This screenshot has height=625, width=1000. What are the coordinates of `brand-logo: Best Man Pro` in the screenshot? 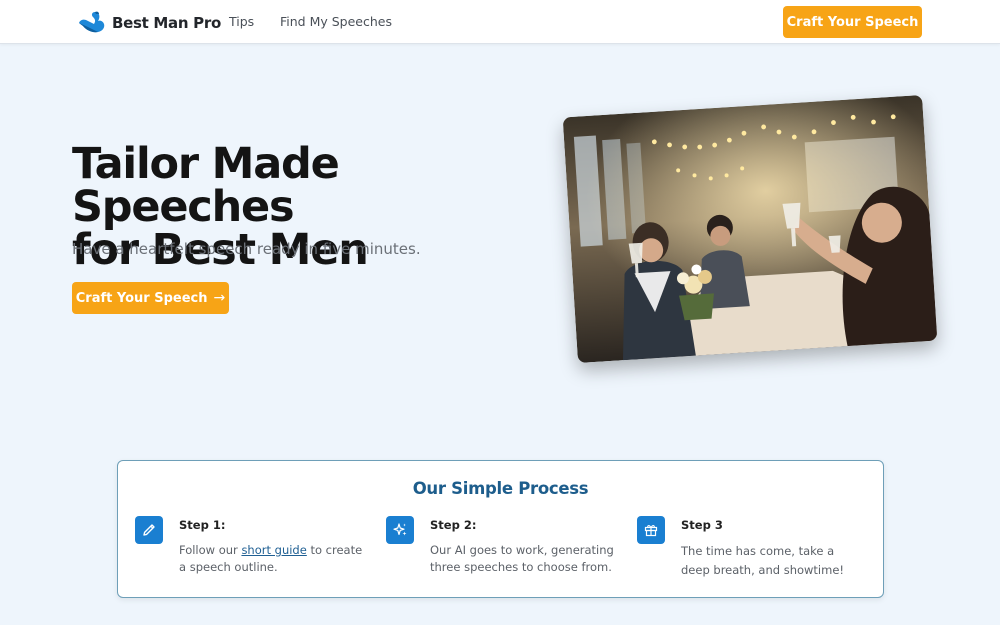 It's located at (149, 23).